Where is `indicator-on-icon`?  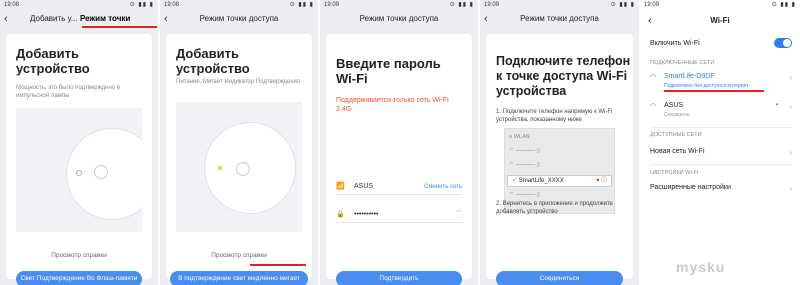 indicator-on-icon is located at coordinates (220, 168).